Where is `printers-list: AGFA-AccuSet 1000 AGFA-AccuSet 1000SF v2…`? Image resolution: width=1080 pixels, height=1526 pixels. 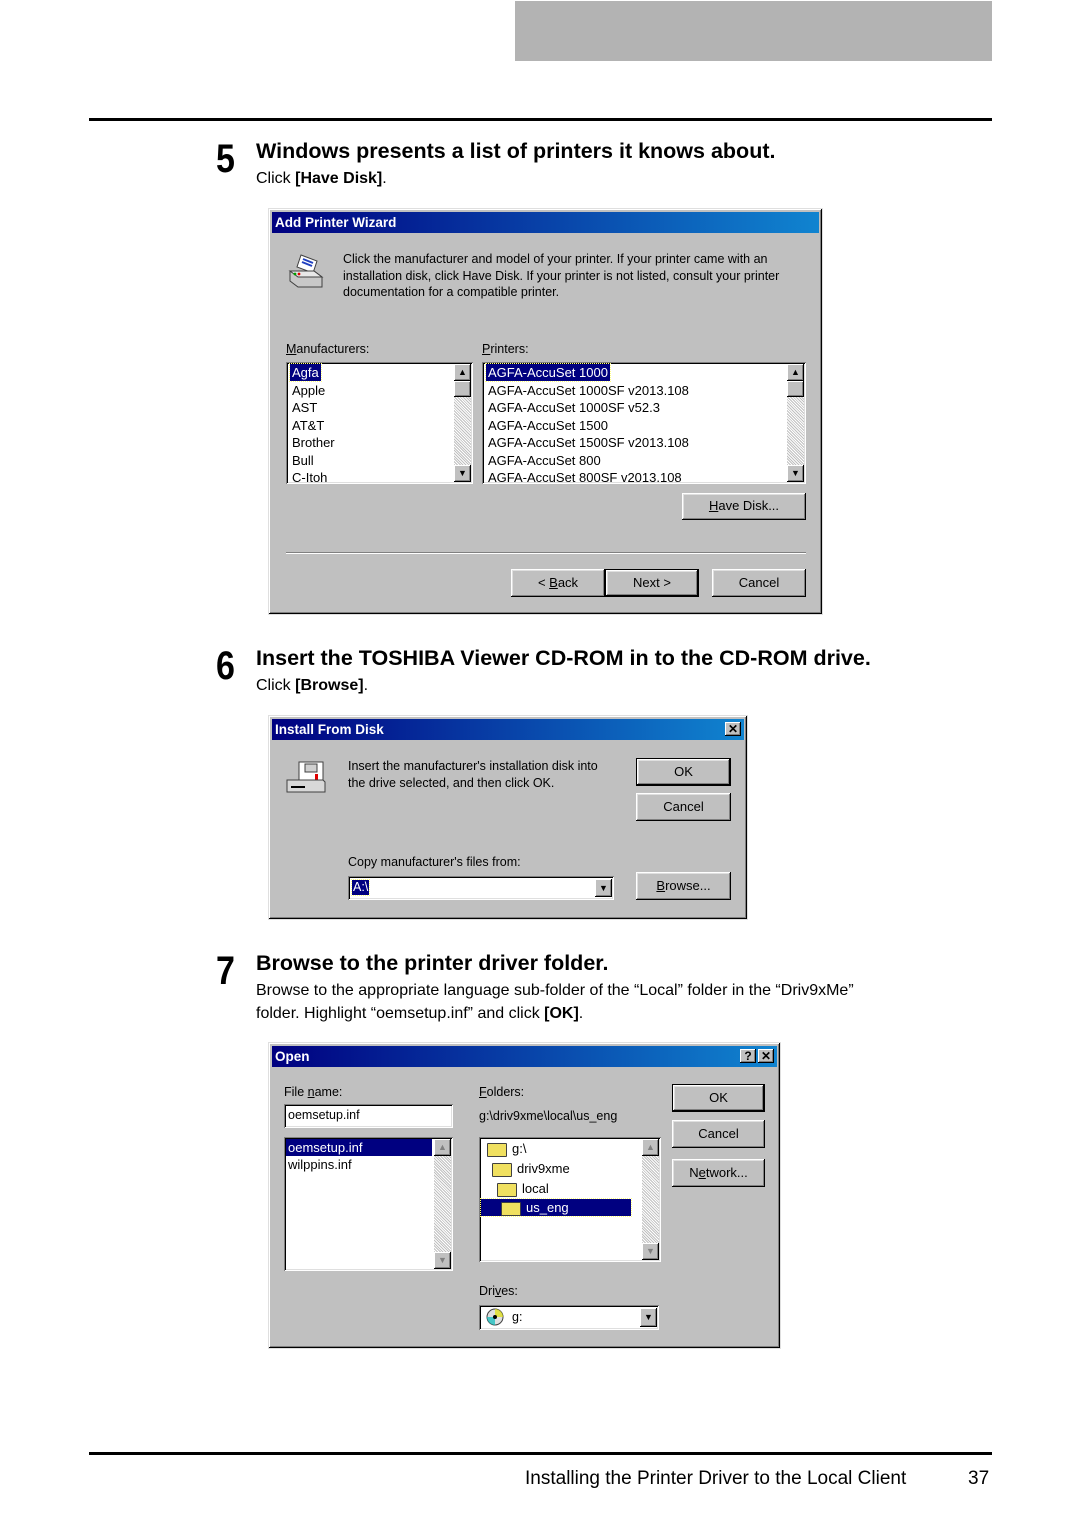
printers-list: AGFA-AccuSet 1000 AGFA-AccuSet 1000SF v2… is located at coordinates (644, 423).